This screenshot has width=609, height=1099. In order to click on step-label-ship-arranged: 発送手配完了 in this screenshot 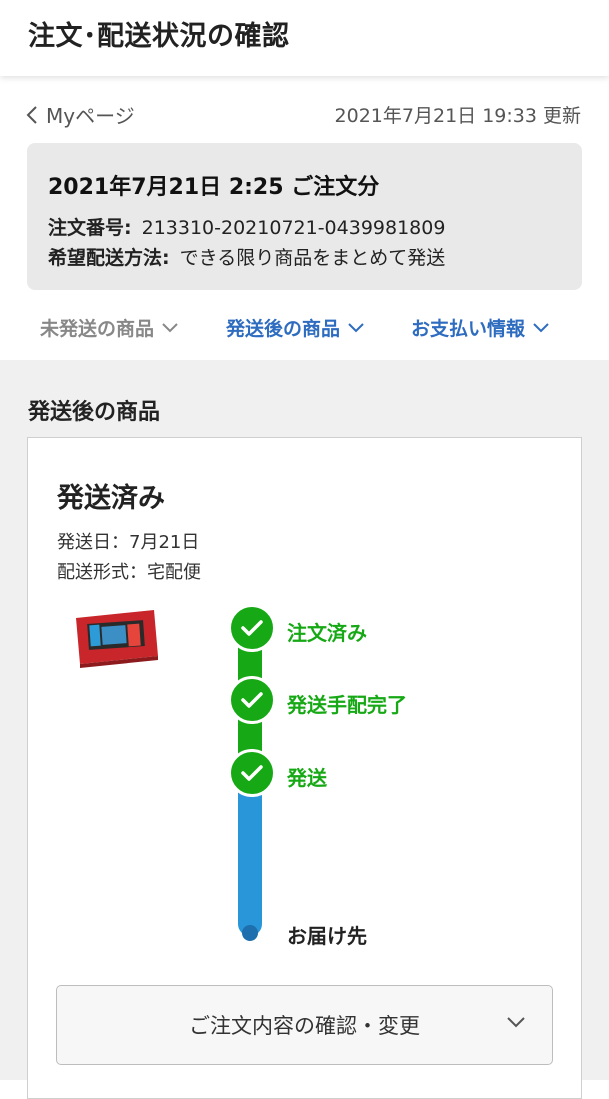, I will do `click(347, 705)`.